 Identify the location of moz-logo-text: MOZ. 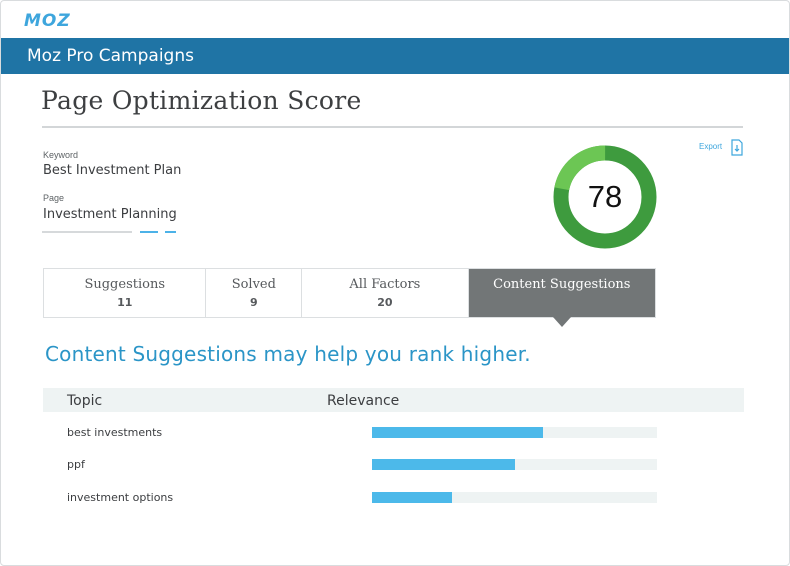
(47, 21).